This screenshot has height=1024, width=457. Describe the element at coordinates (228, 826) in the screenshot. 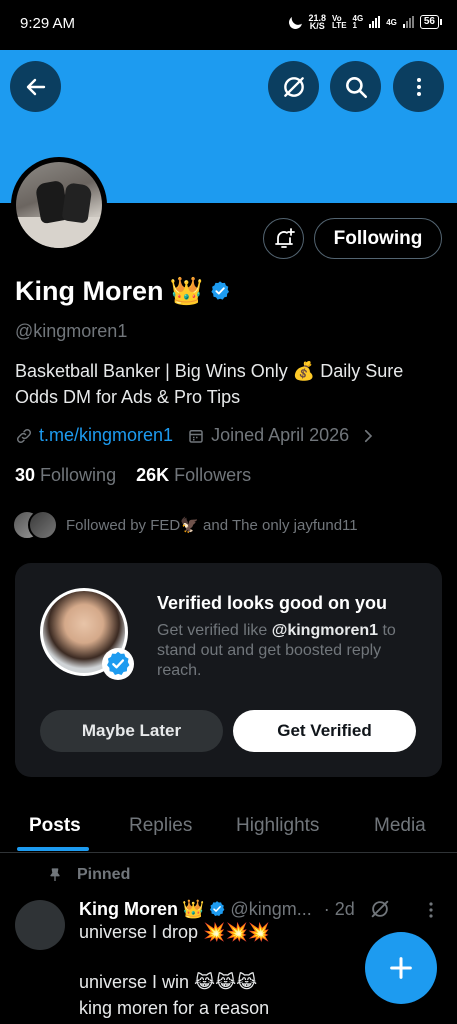

I see `profile-tabs: Posts Replies Highlights Media` at that location.